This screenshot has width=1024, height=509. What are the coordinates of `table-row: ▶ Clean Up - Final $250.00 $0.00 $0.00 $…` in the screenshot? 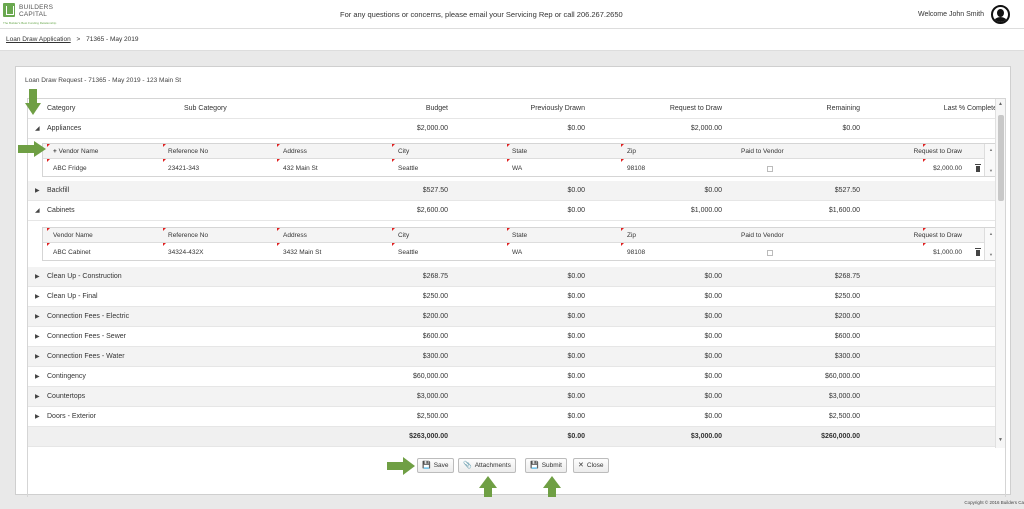 It's located at (515, 297).